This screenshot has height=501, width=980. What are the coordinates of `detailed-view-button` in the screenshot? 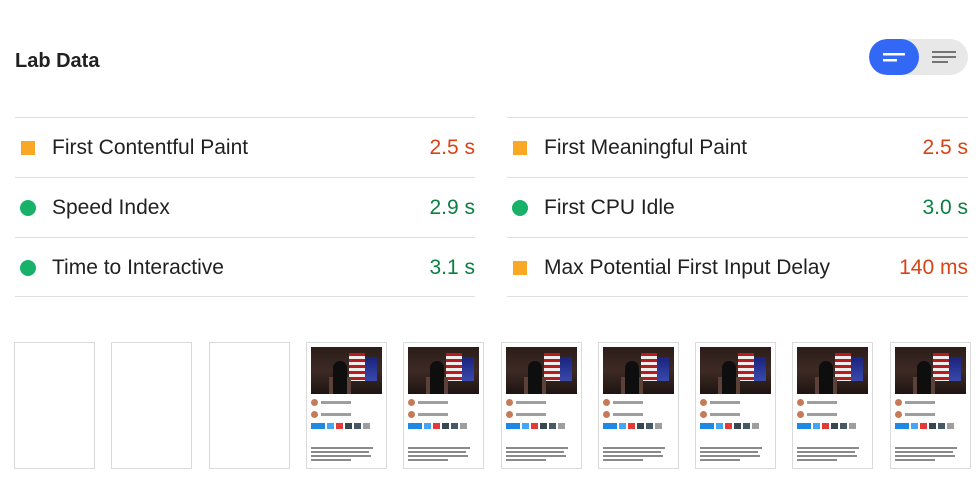 It's located at (943, 57).